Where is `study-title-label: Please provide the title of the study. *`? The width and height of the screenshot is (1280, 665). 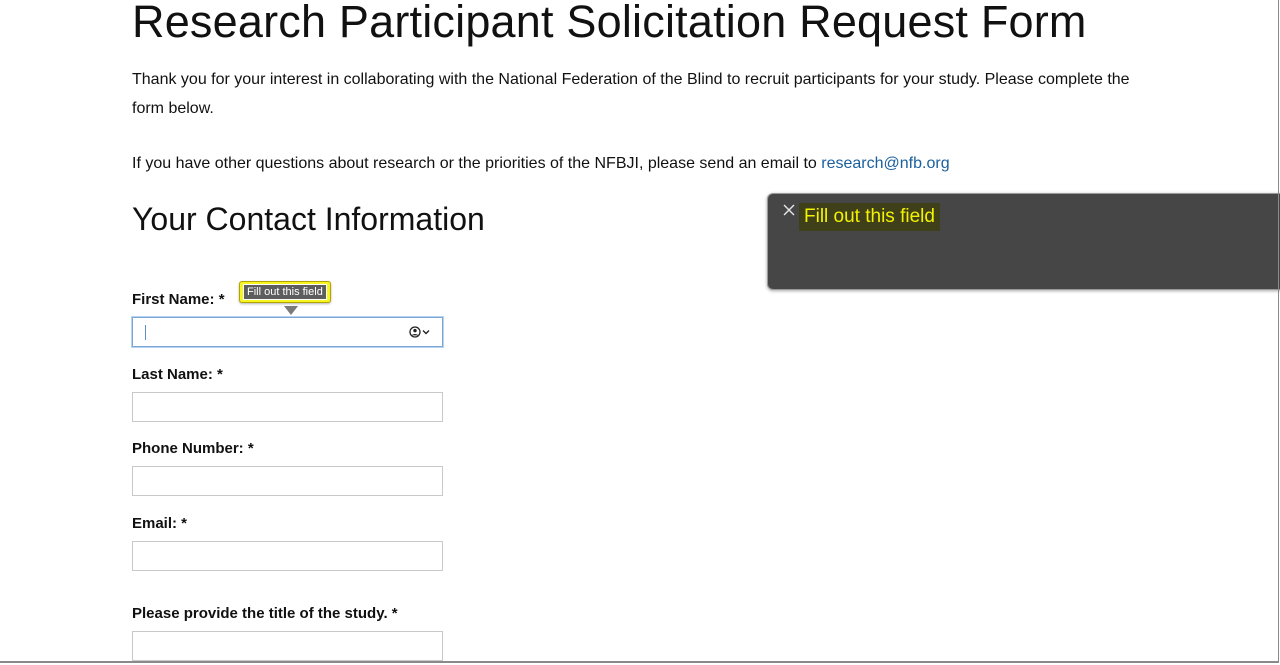
study-title-label: Please provide the title of the study. * is located at coordinates (265, 613).